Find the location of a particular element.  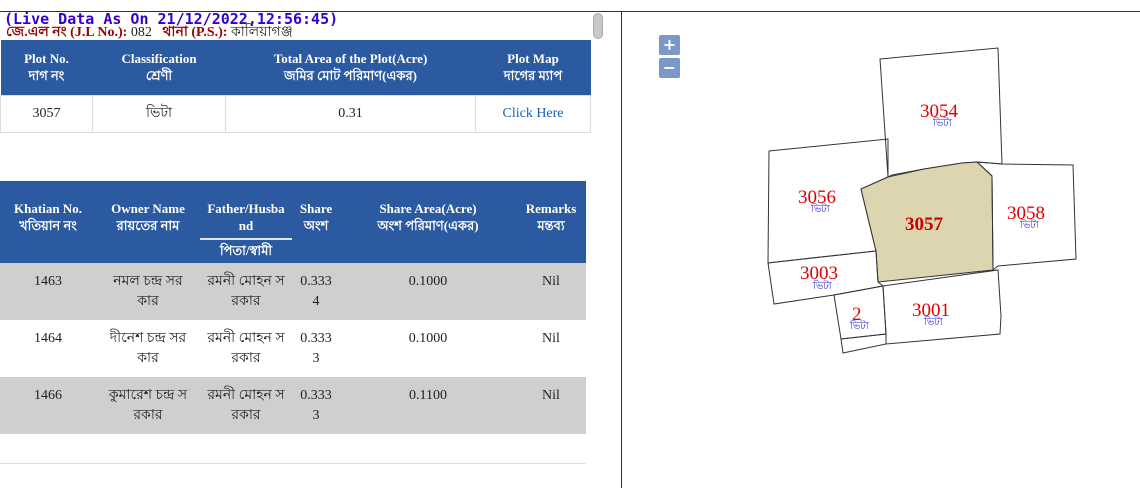

plot-row: 3057 ভিটা 0.31 Click Here is located at coordinates (295, 113).